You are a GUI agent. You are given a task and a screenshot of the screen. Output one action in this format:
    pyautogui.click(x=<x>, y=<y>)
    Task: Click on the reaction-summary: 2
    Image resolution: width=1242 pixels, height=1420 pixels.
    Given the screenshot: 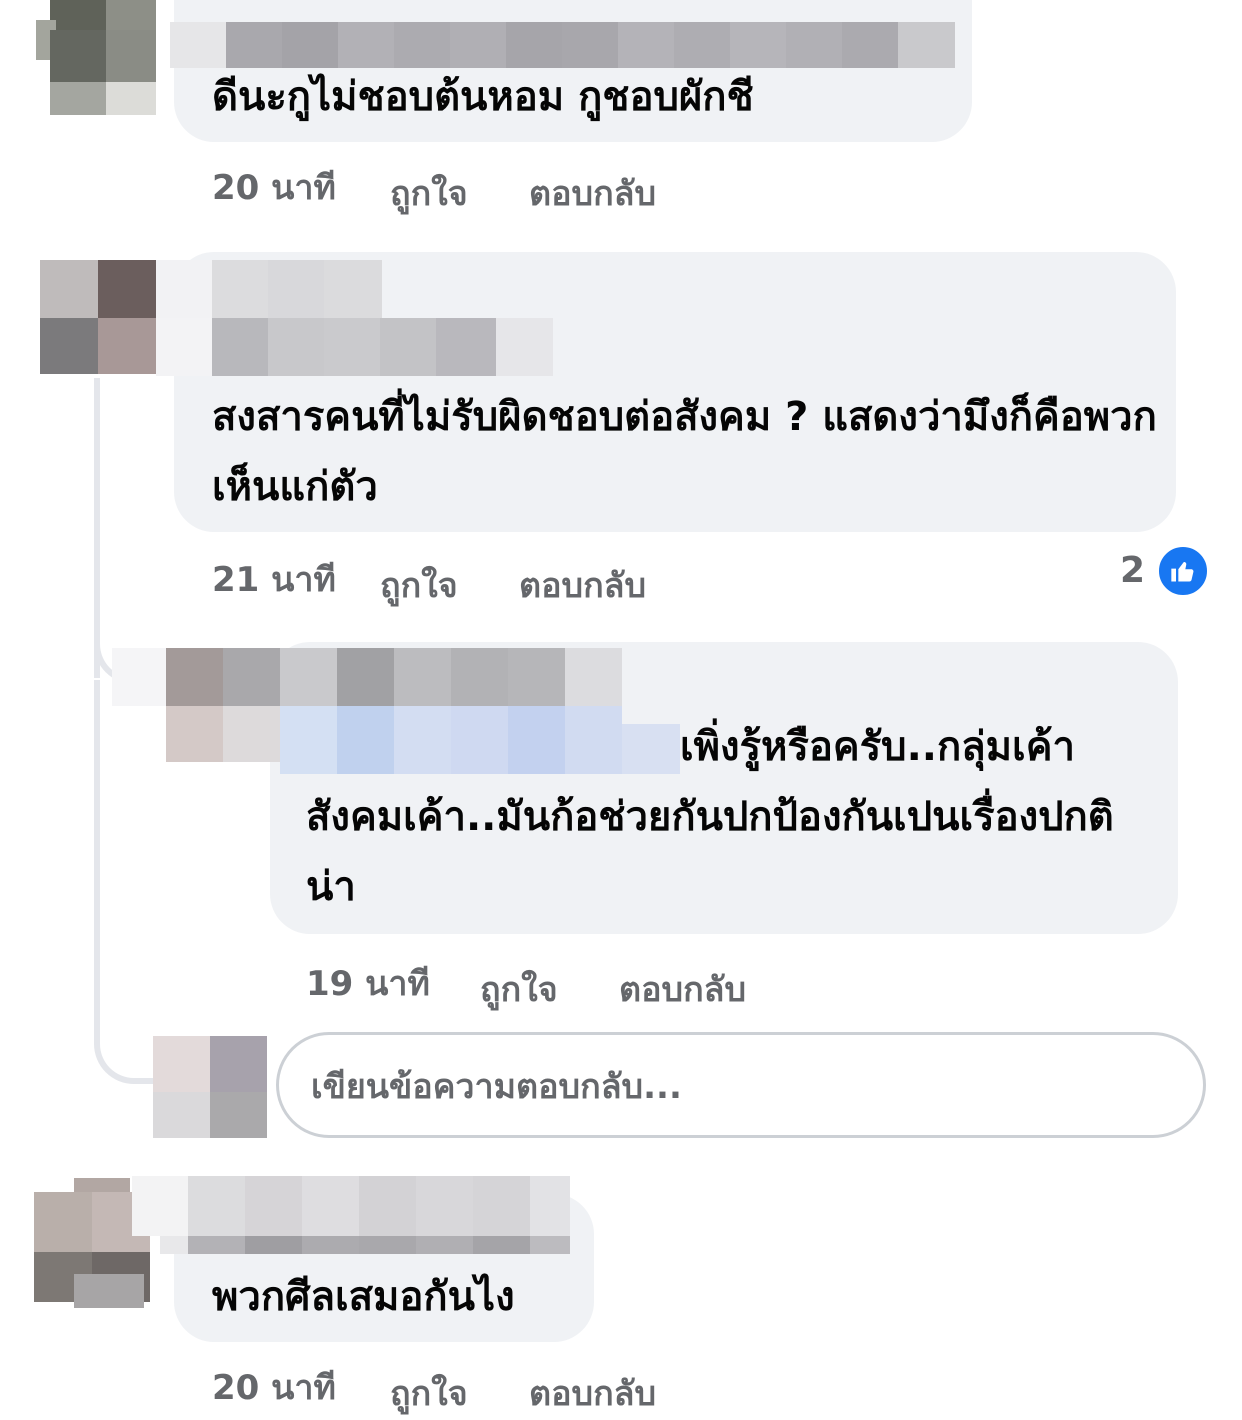 What is the action you would take?
    pyautogui.click(x=1160, y=571)
    